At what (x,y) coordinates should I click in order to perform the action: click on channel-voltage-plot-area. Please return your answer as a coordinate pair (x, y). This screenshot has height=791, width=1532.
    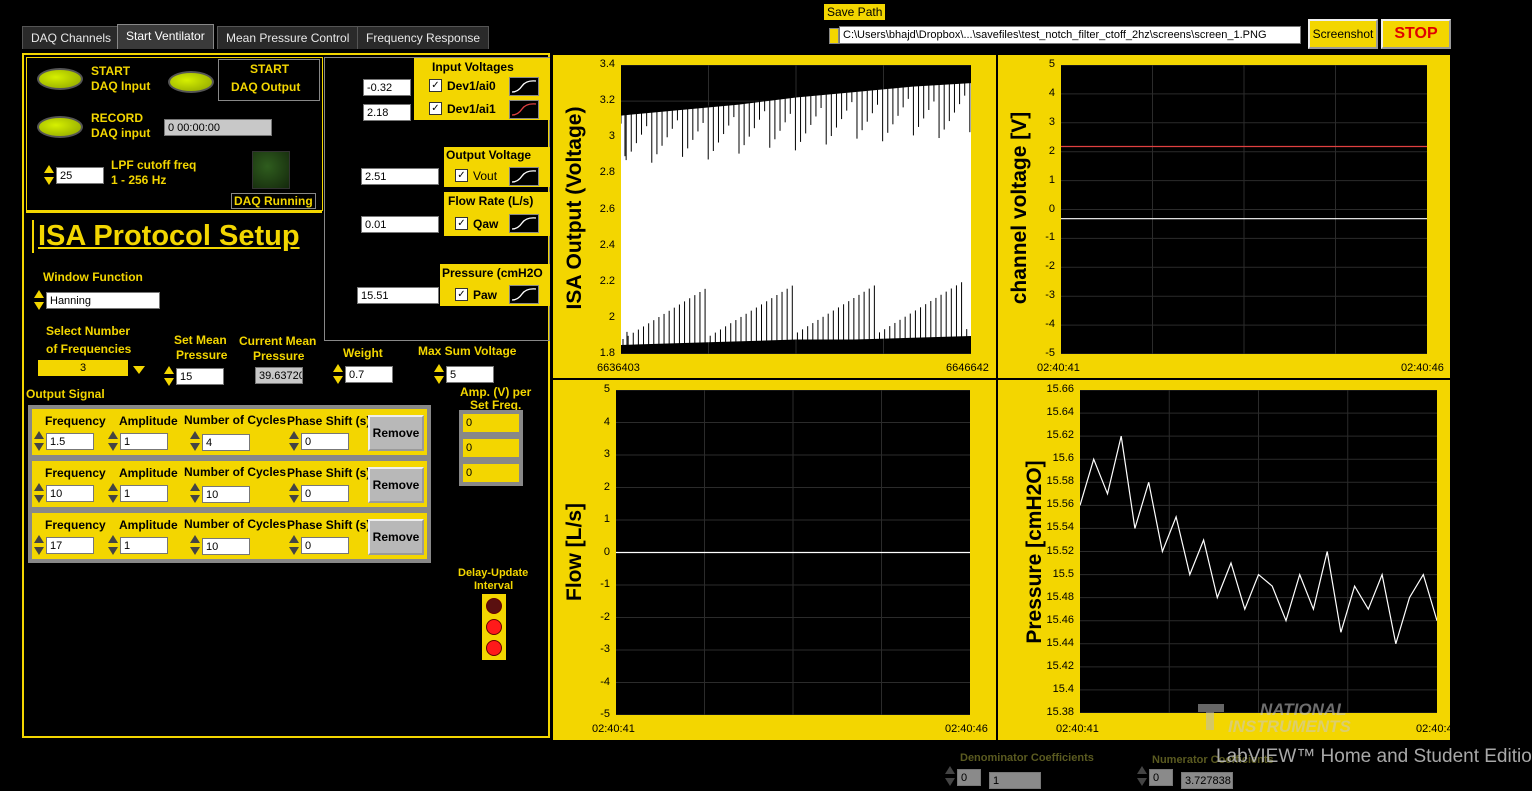
    Looking at the image, I should click on (1244, 209).